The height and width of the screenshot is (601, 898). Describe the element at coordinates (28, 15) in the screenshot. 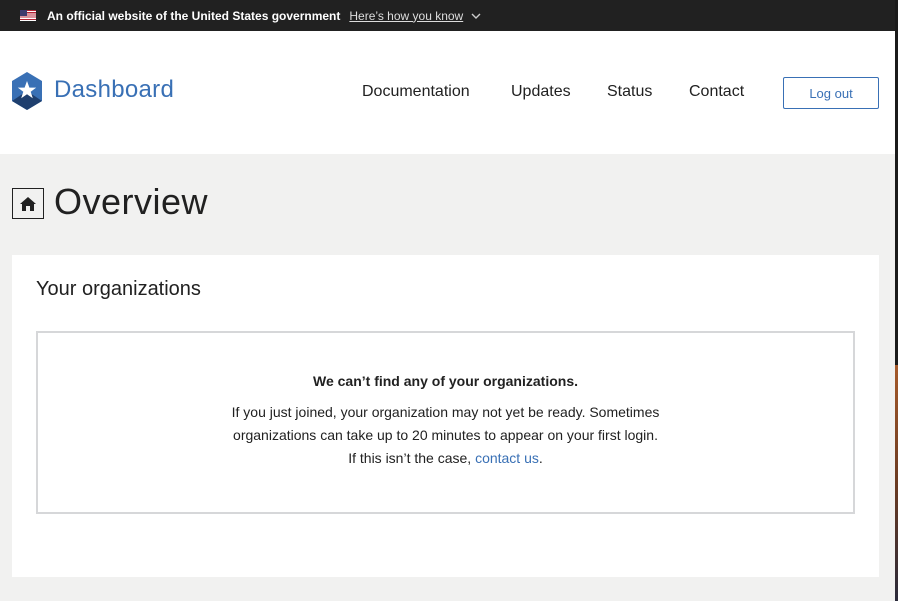

I see `us-flag-icon` at that location.